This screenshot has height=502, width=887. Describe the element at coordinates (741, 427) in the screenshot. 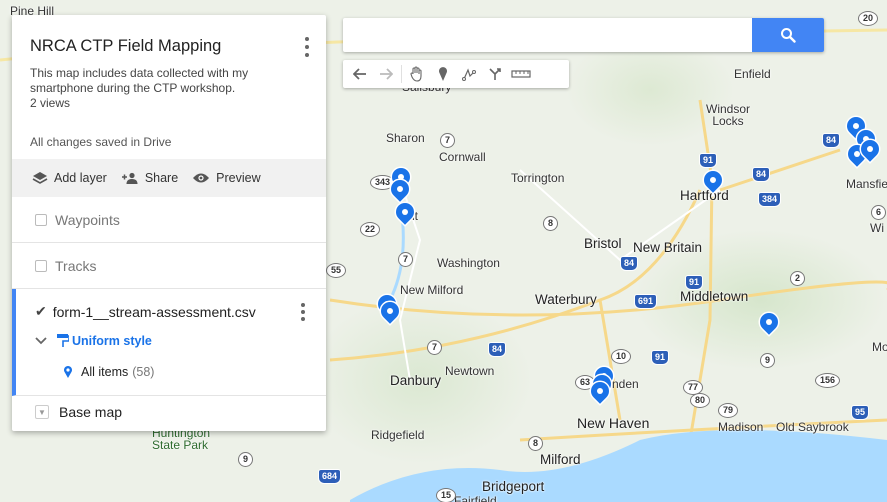

I see `map-label-madison: Madison` at that location.